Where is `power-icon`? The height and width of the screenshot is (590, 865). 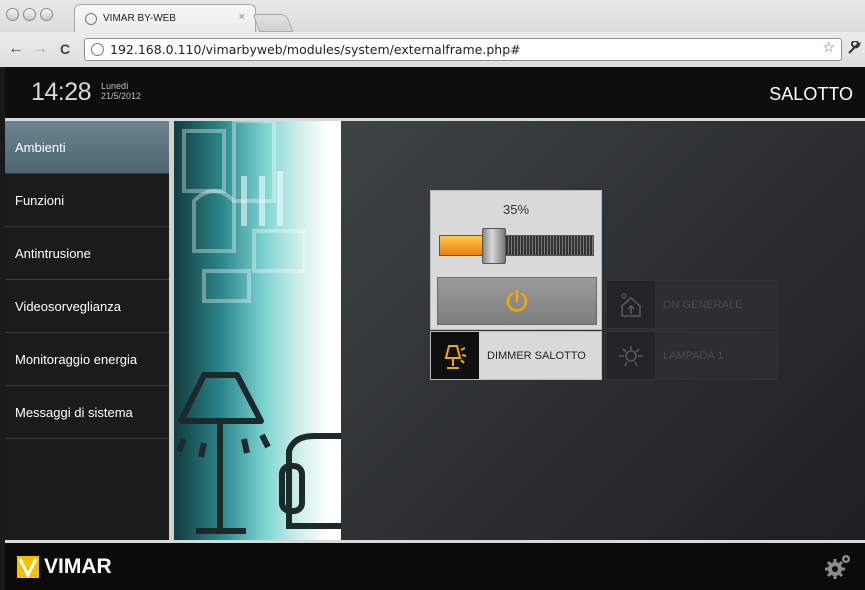 power-icon is located at coordinates (517, 300).